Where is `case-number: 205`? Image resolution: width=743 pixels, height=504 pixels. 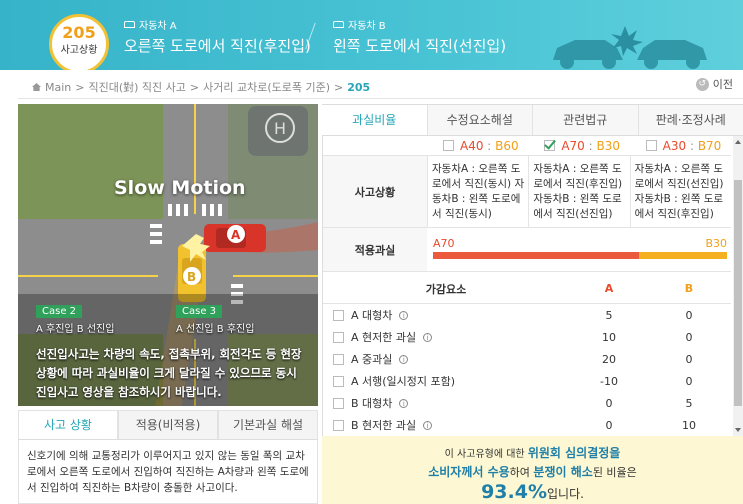
case-number: 205 is located at coordinates (79, 32).